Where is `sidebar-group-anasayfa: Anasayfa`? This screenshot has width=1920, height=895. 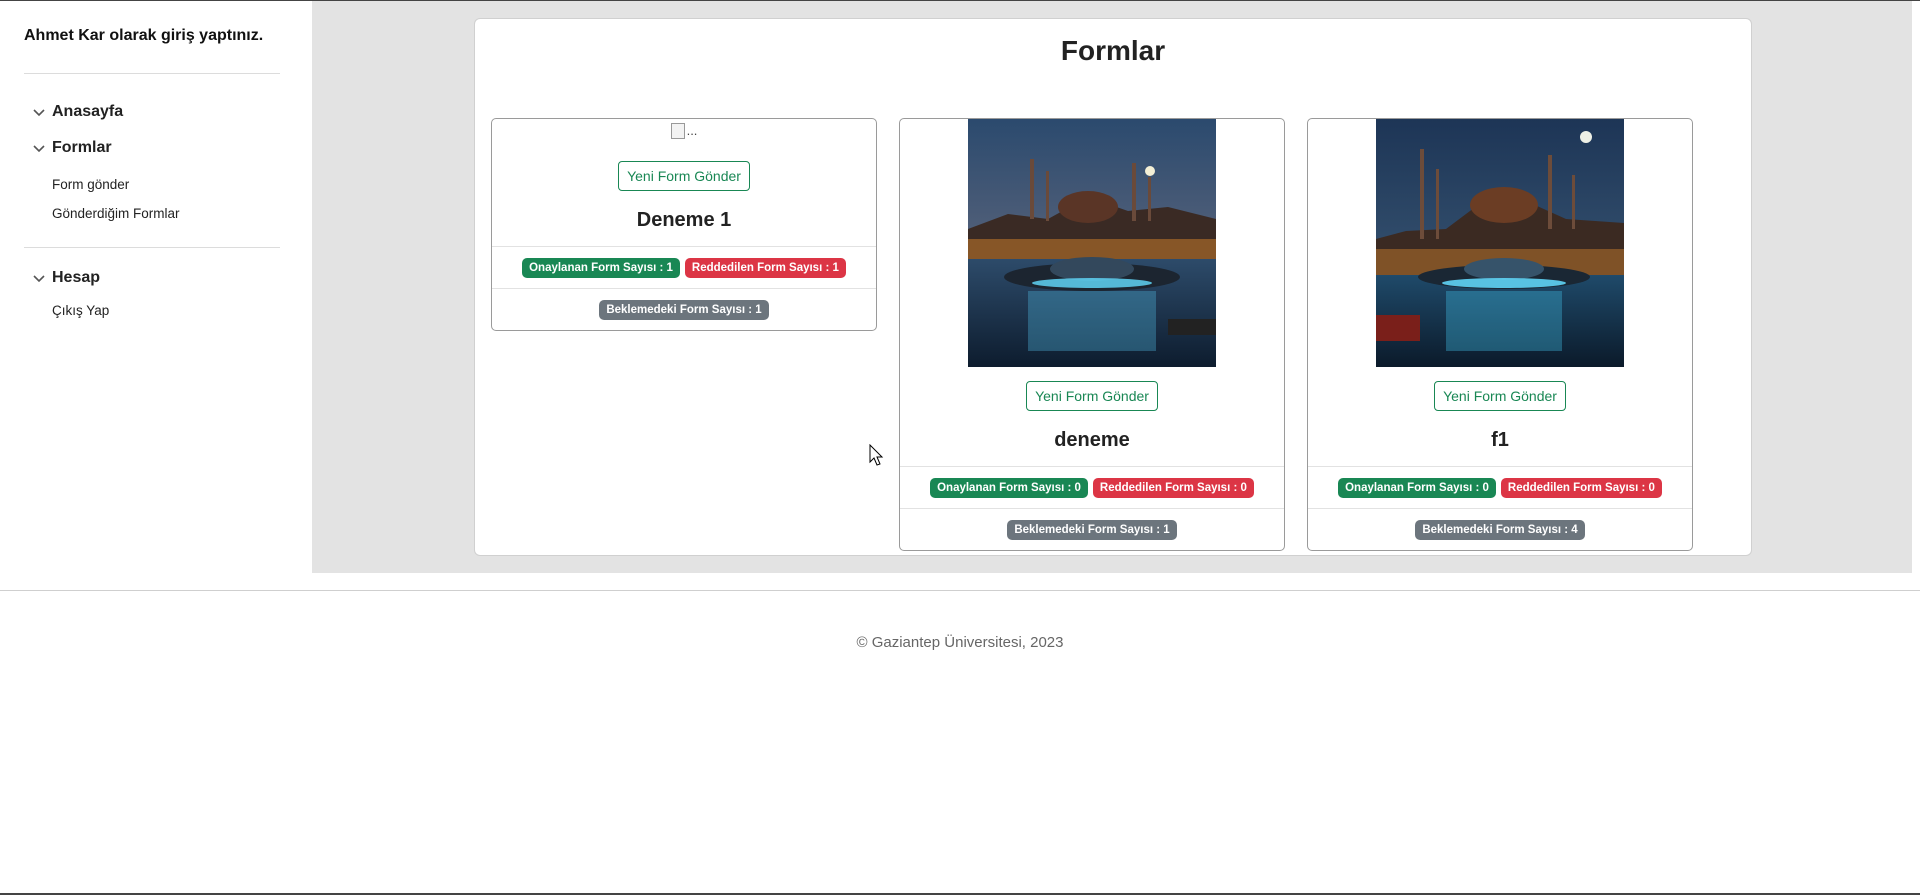
sidebar-group-anasayfa: Anasayfa is located at coordinates (77, 112).